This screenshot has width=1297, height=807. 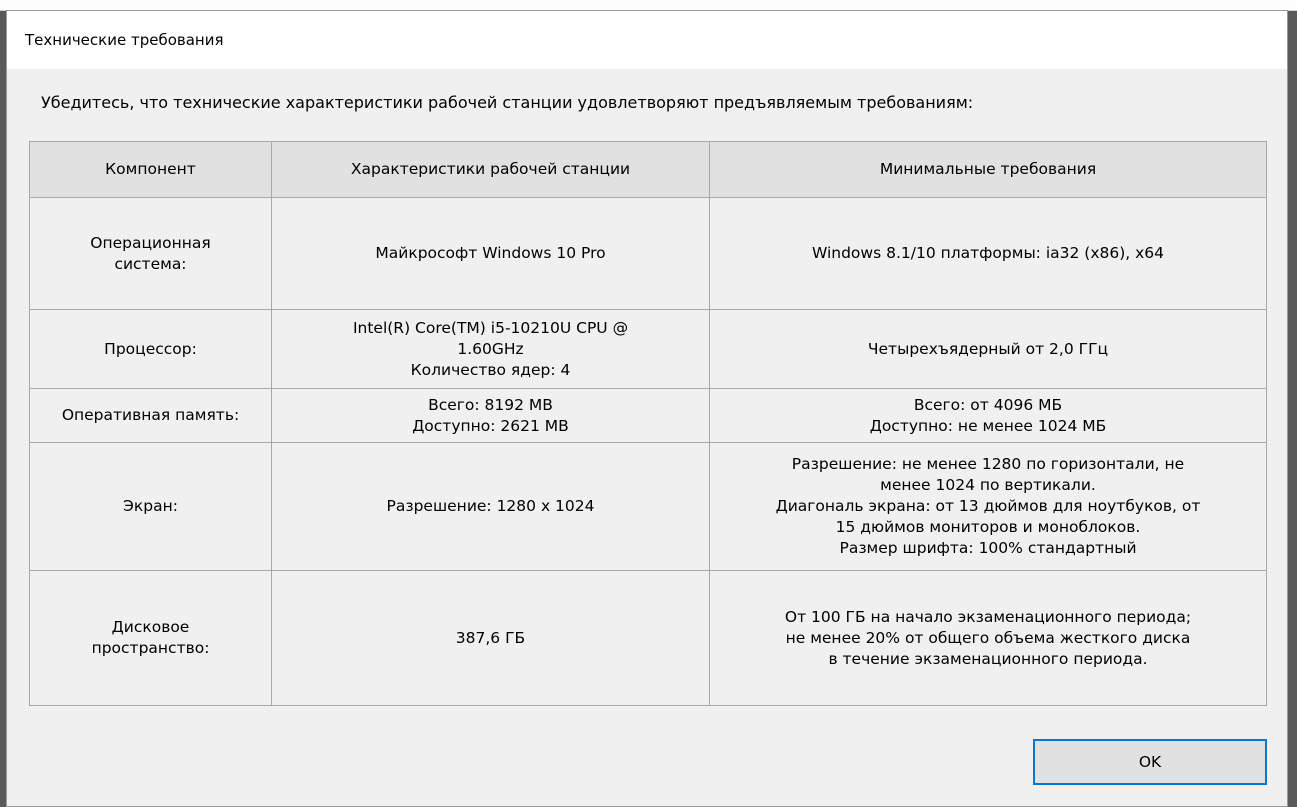 I want to click on cell-component: Дисковое пространство:, so click(x=150, y=638).